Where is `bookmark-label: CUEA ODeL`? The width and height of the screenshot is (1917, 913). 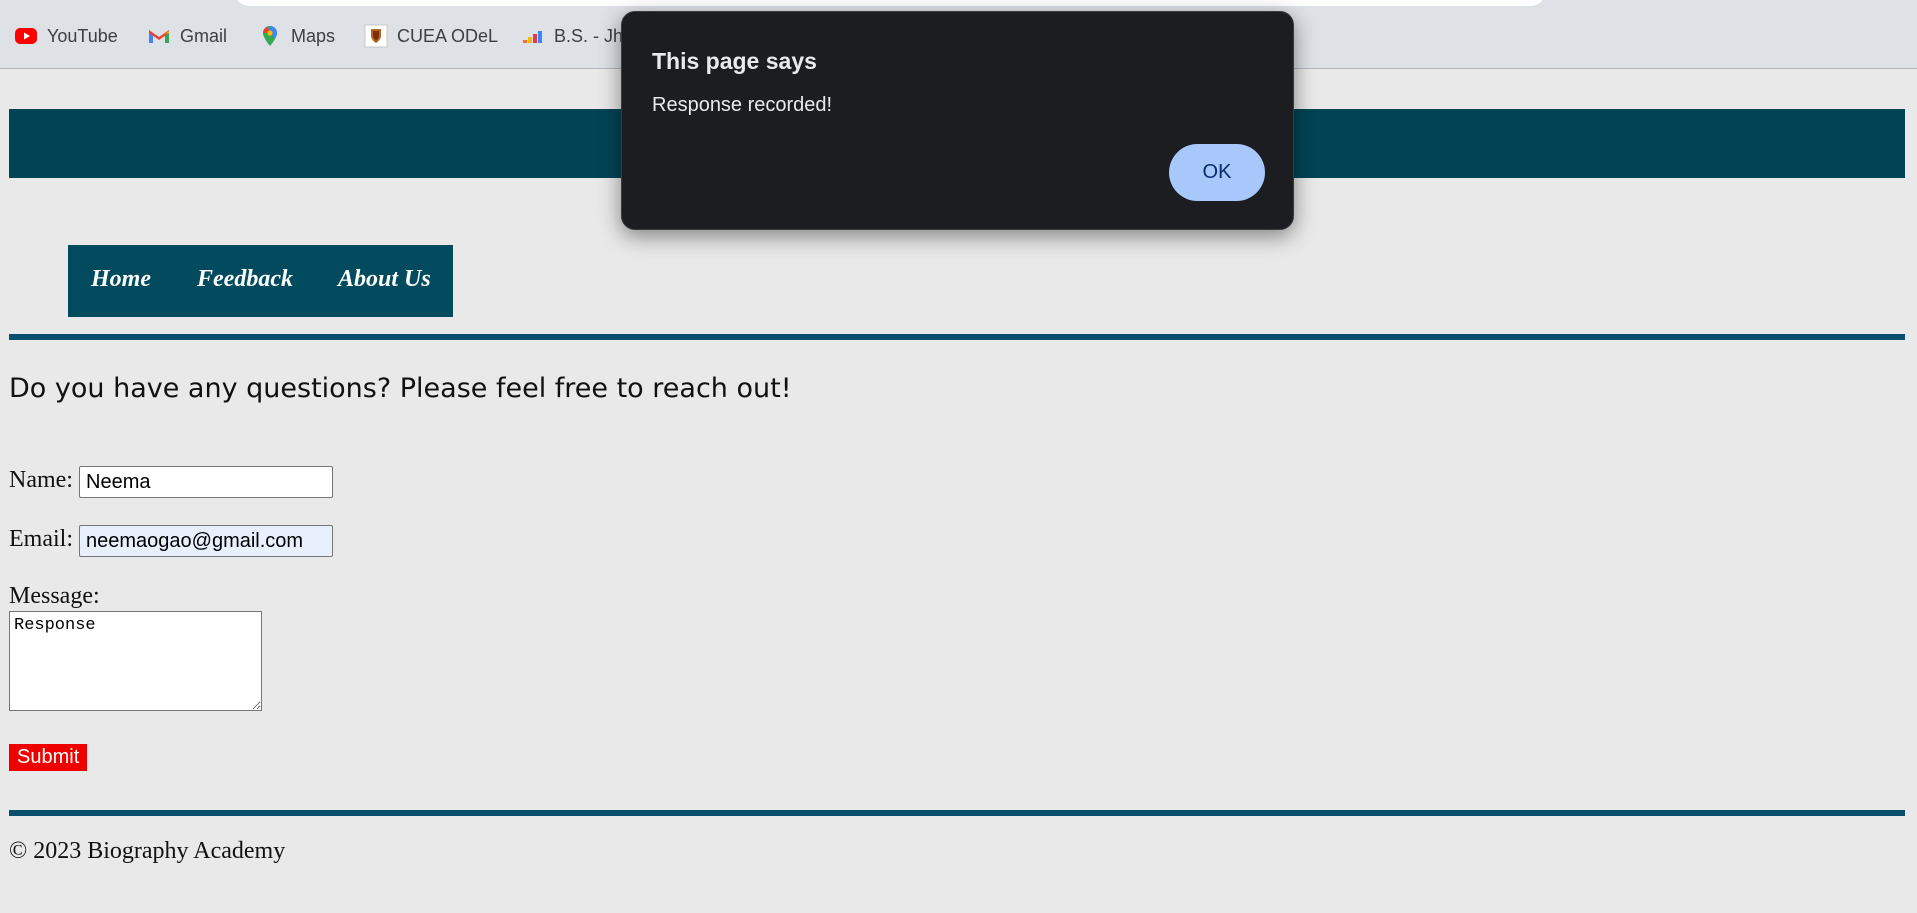 bookmark-label: CUEA ODeL is located at coordinates (448, 35).